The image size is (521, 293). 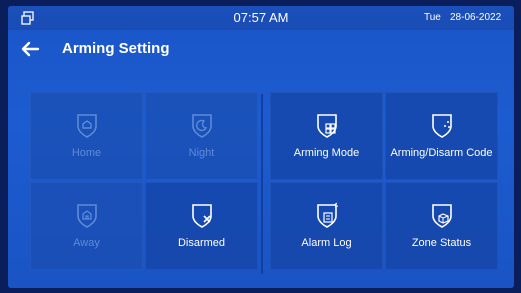 I want to click on mode-home-button: Home, so click(x=86, y=136).